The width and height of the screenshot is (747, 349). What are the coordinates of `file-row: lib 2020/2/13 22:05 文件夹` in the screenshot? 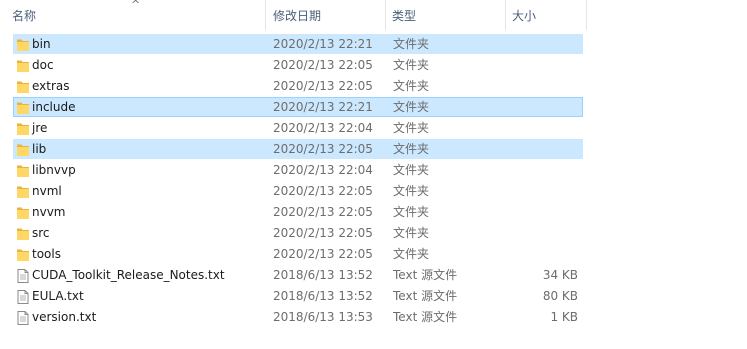 It's located at (298, 149).